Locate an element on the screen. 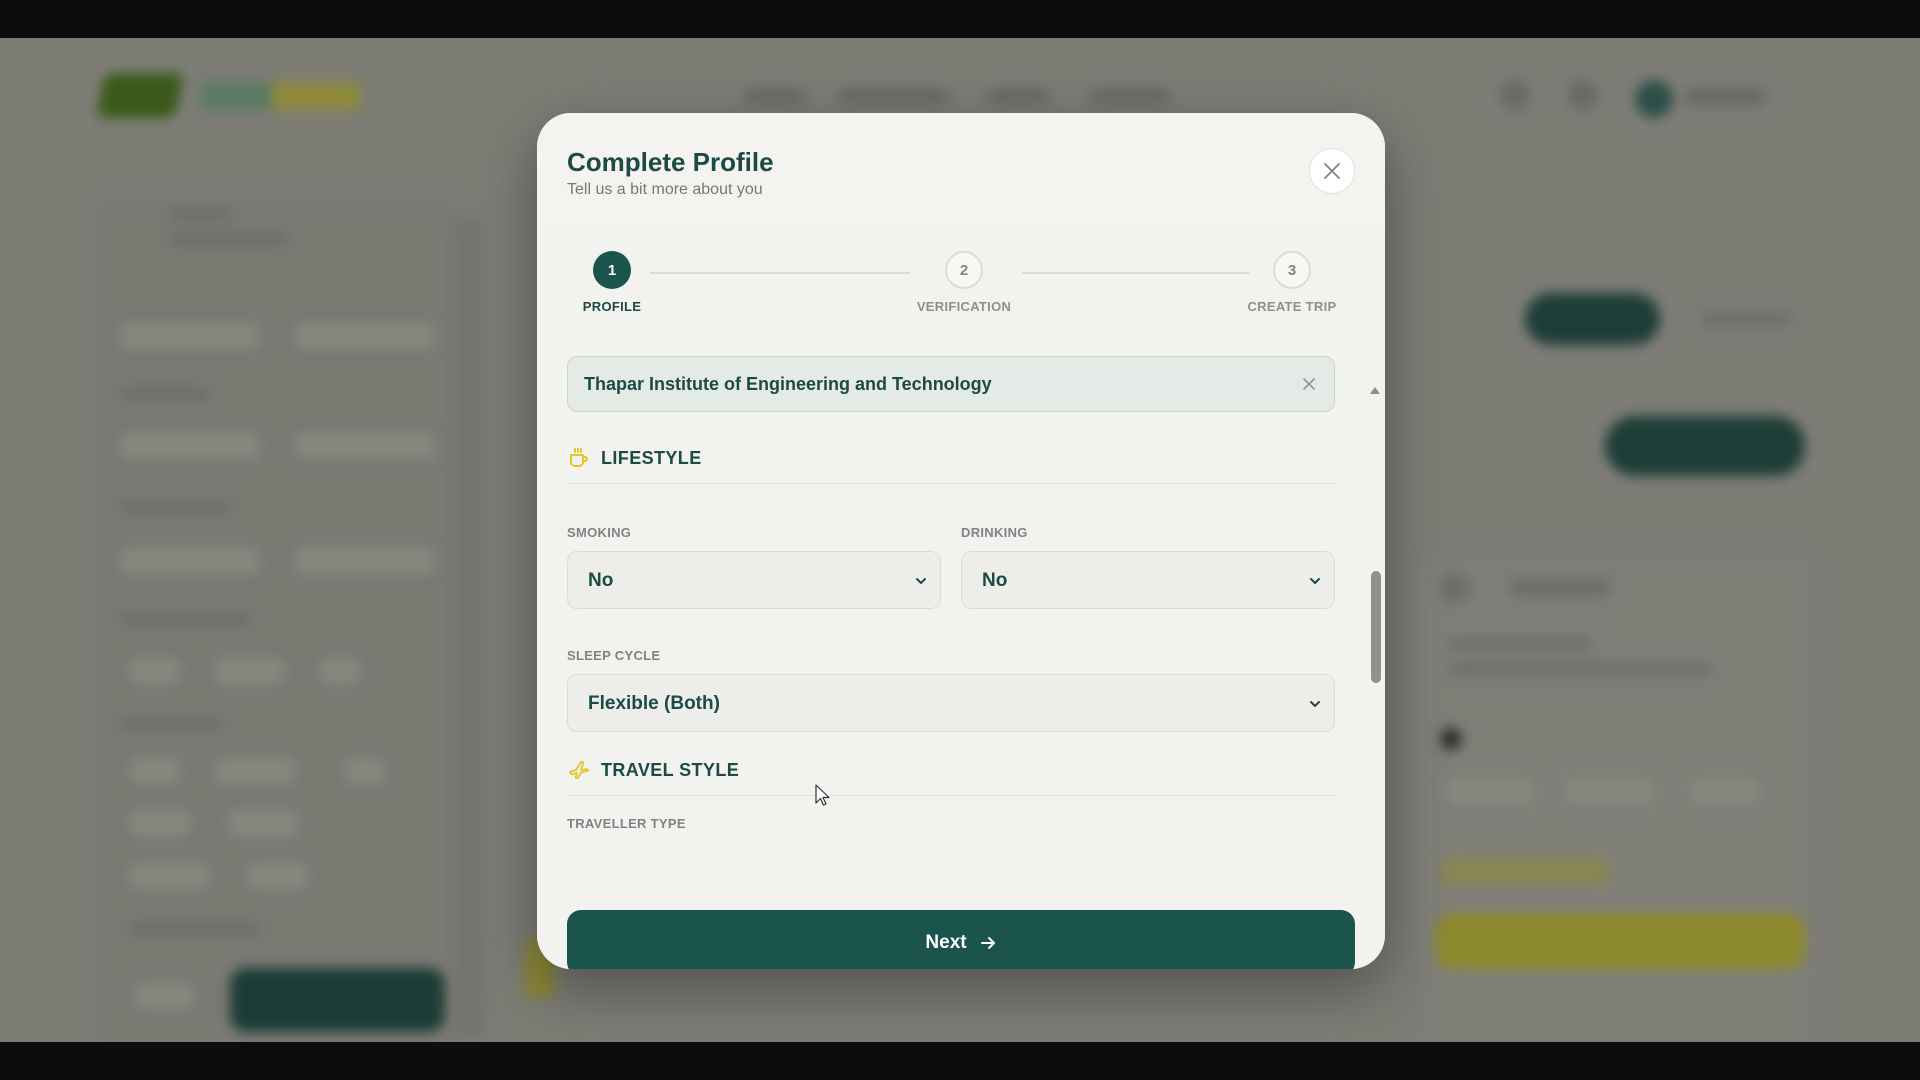 This screenshot has height=1080, width=1920. blurred-join-button is located at coordinates (1620, 941).